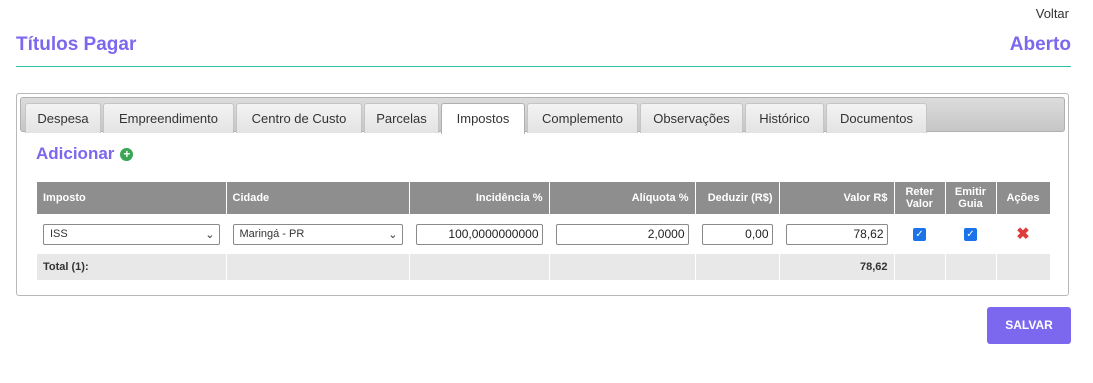 The image size is (1093, 383). I want to click on col-imposto: Imposto, so click(132, 198).